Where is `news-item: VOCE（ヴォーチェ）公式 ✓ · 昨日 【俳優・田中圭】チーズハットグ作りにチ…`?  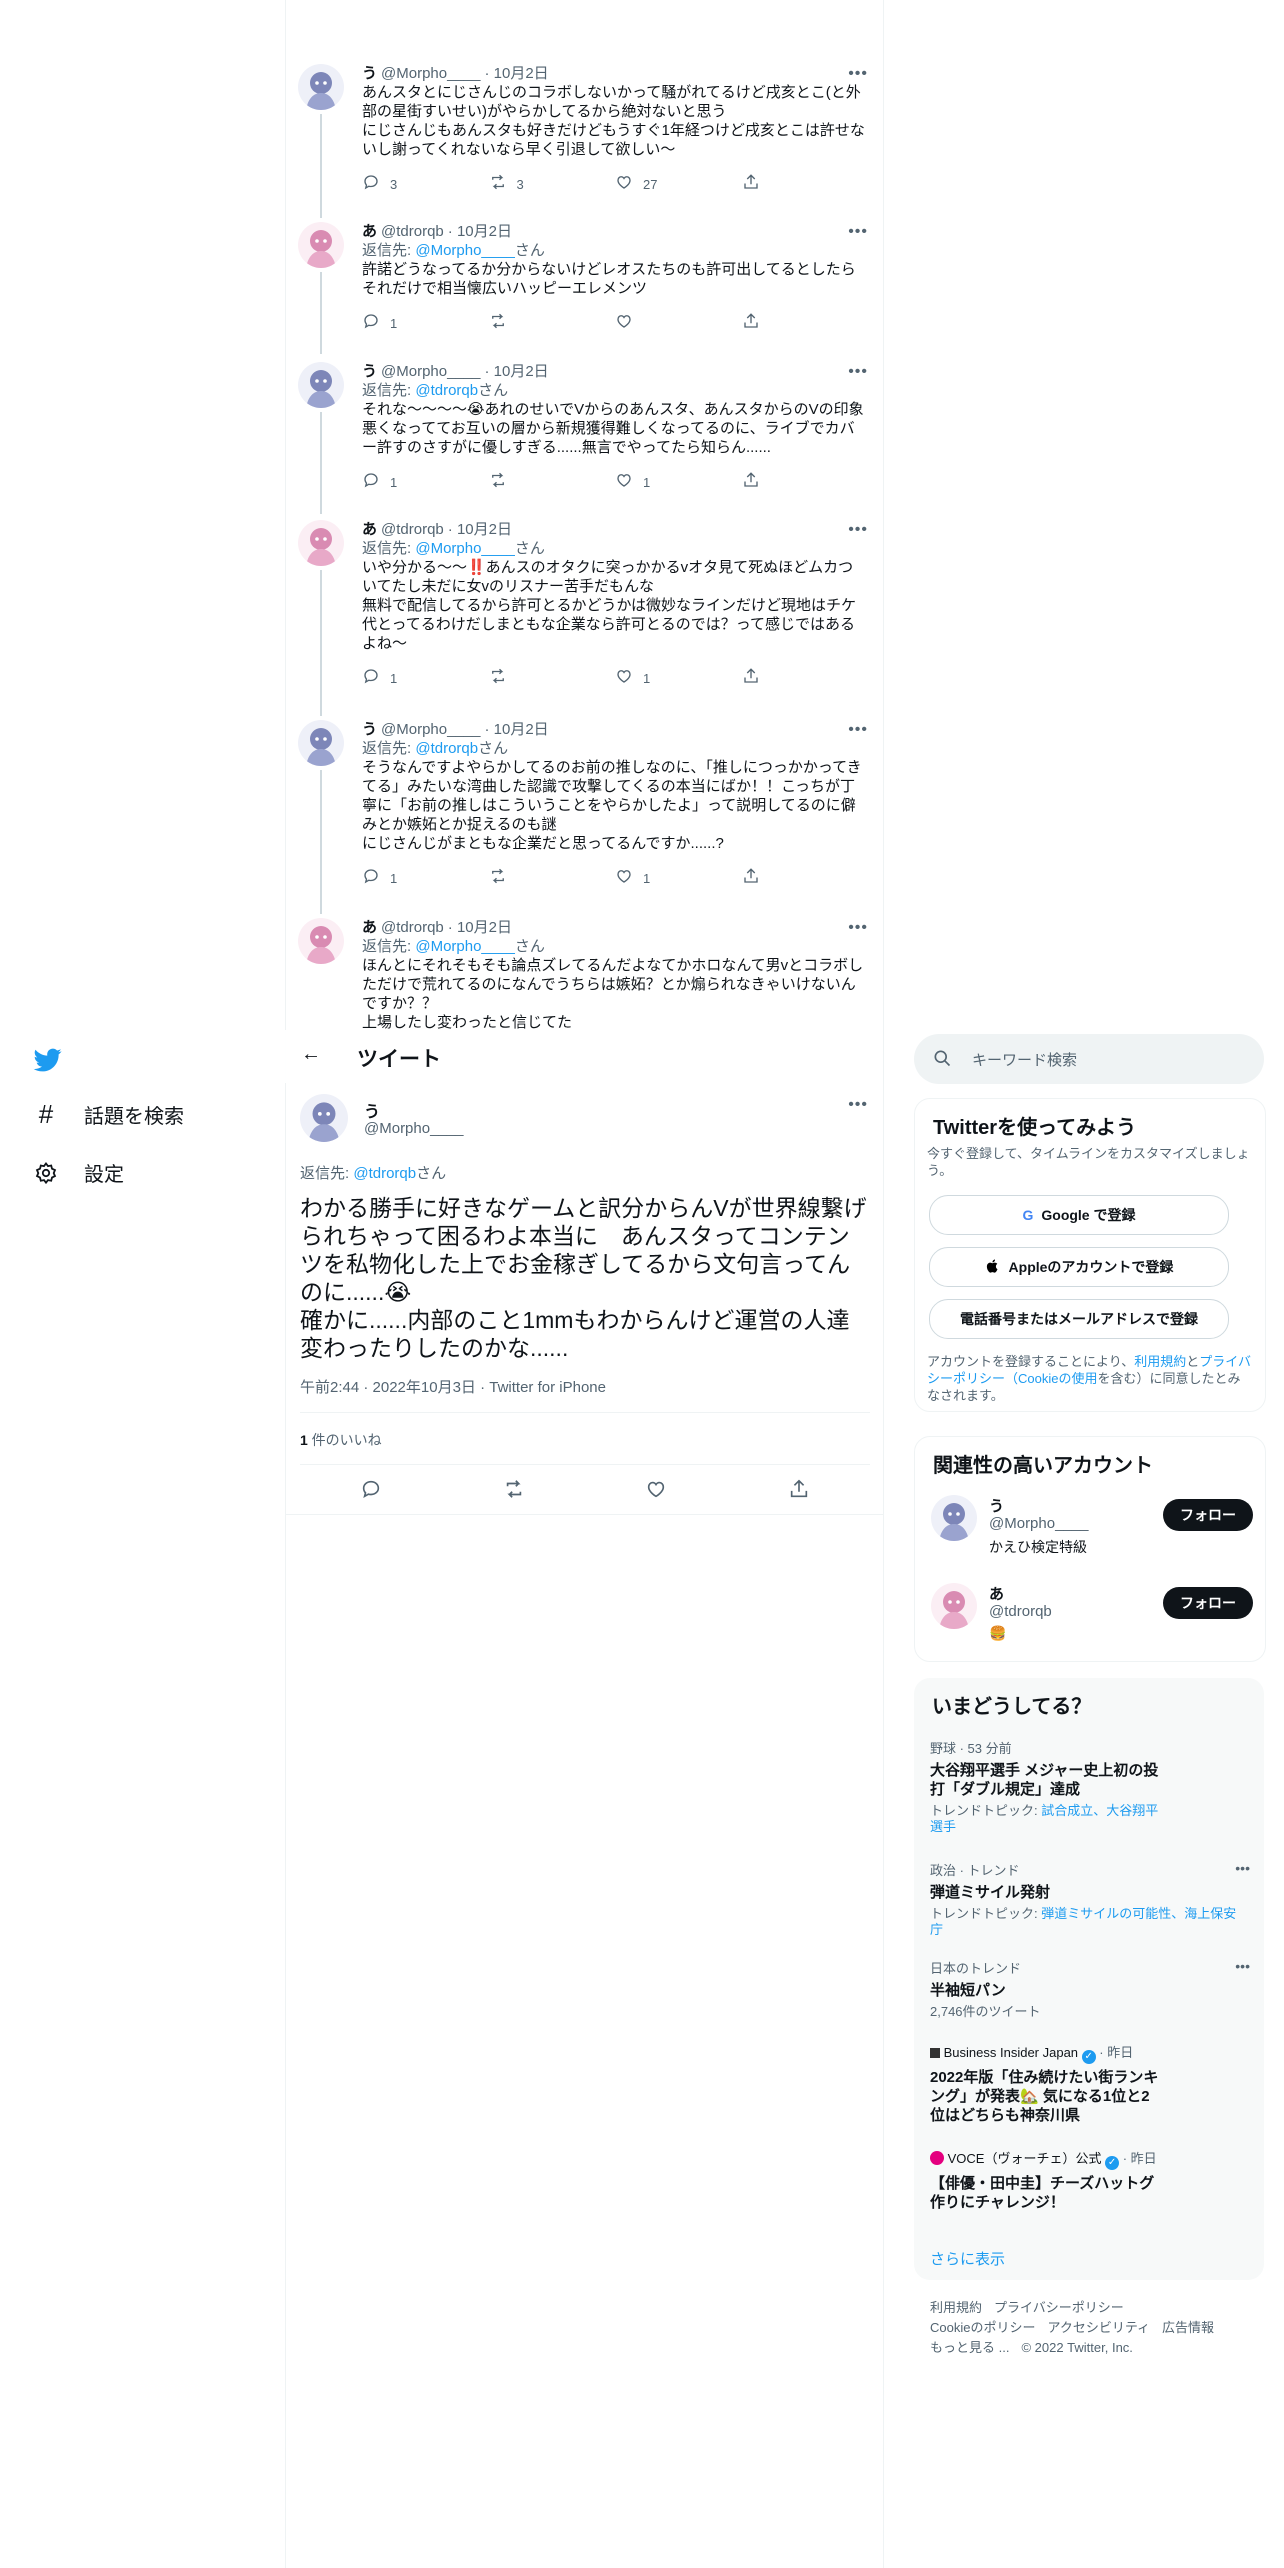 news-item: VOCE（ヴォーチェ）公式 ✓ · 昨日 【俳優・田中圭】チーズハットグ作りにチ… is located at coordinates (1090, 2180).